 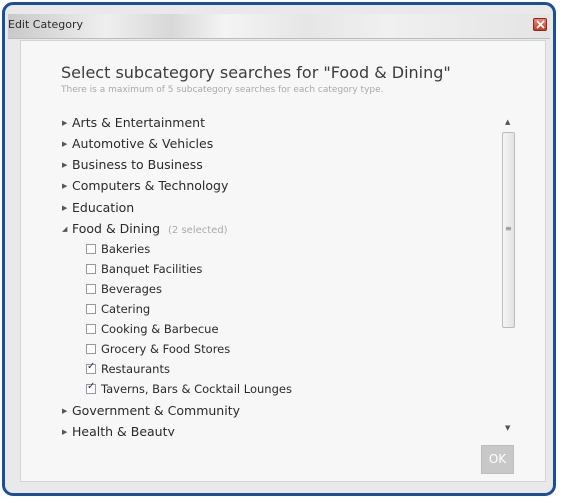 What do you see at coordinates (279, 26) in the screenshot?
I see `title-bar` at bounding box center [279, 26].